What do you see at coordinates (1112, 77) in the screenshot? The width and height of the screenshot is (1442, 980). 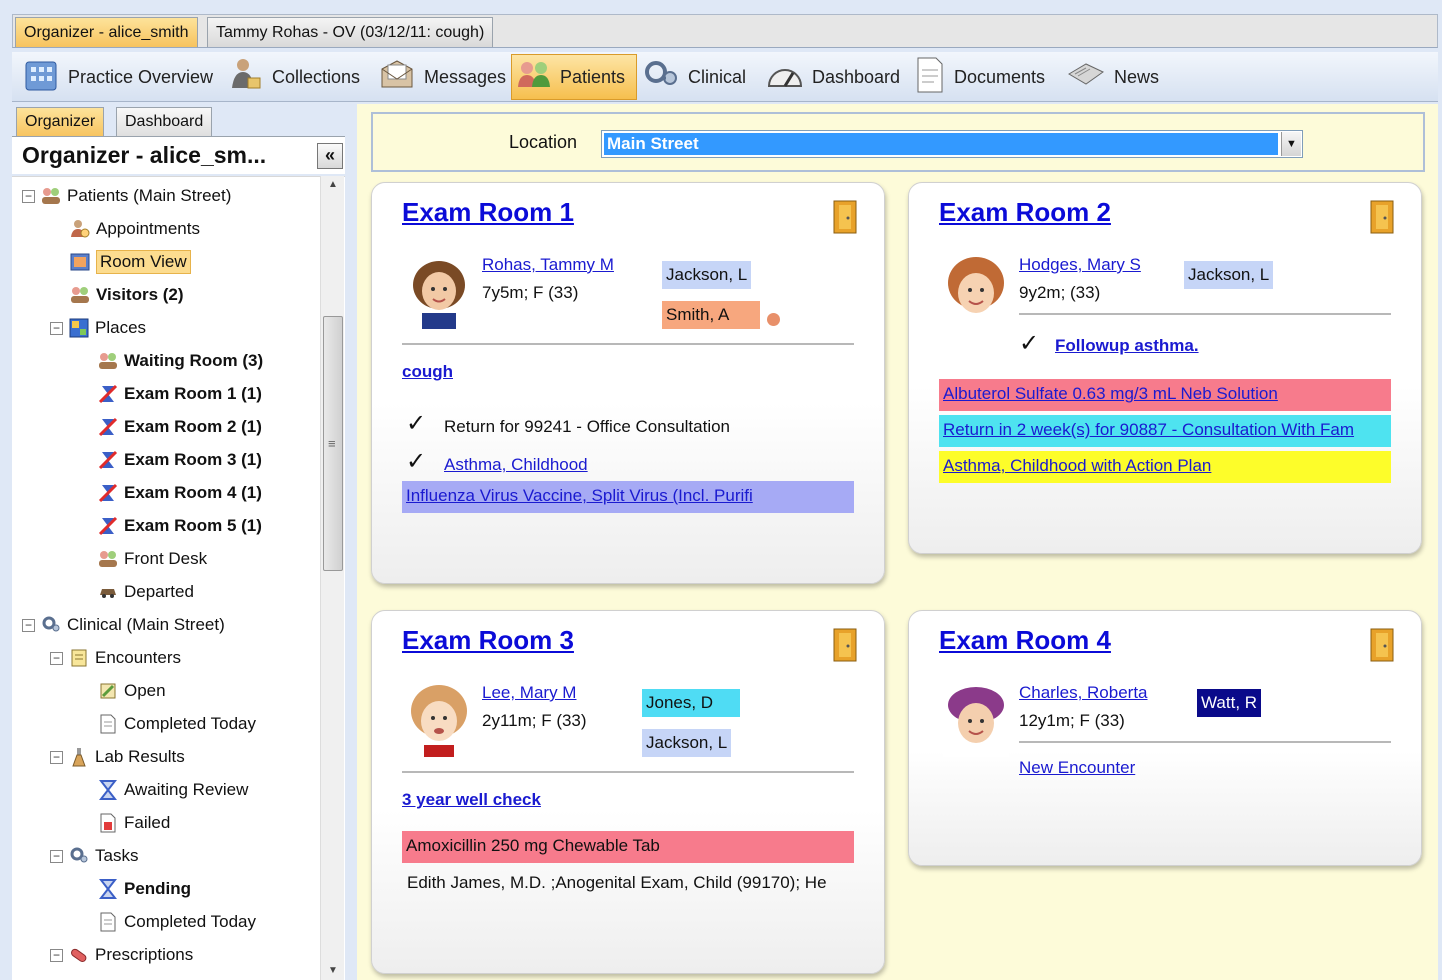 I see `toolbar-news: News` at bounding box center [1112, 77].